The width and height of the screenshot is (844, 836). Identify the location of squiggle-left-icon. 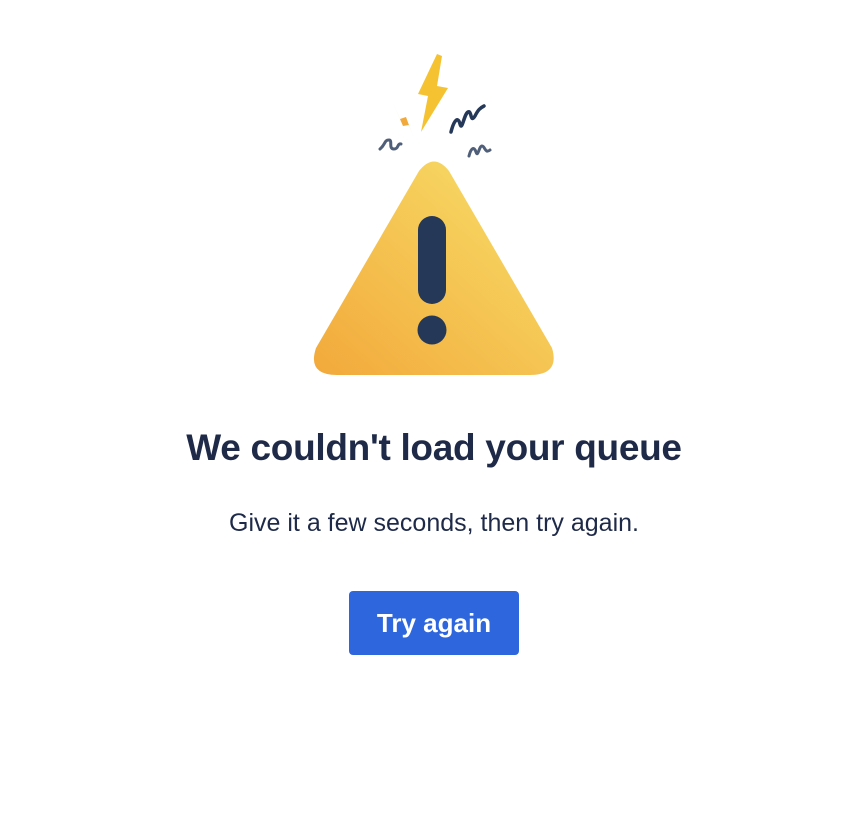
(390, 144).